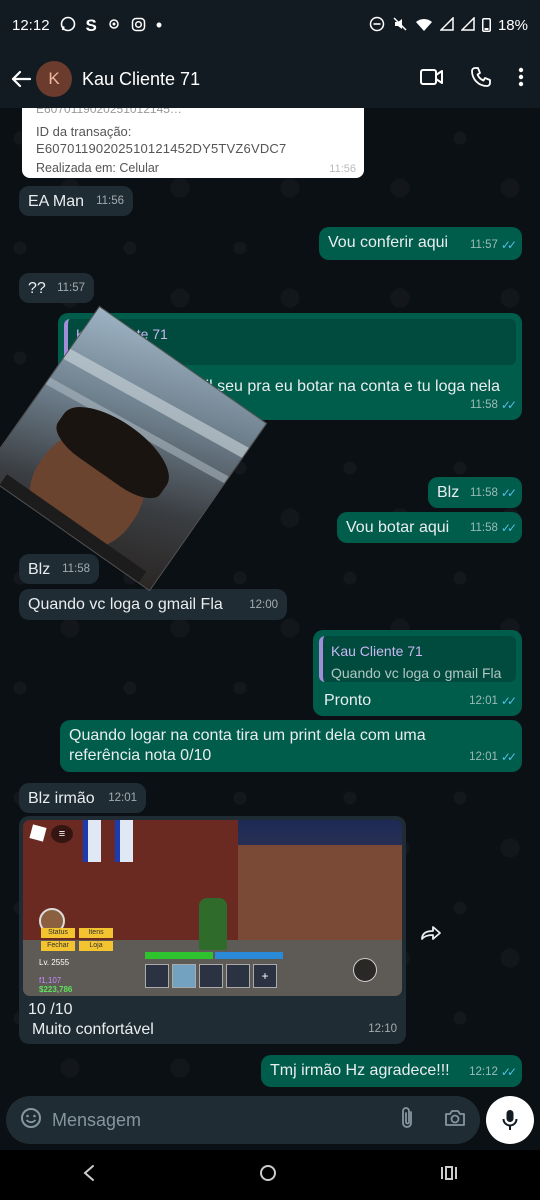  Describe the element at coordinates (140, 755) in the screenshot. I see `message-text-line2: referência nota 0/10` at that location.